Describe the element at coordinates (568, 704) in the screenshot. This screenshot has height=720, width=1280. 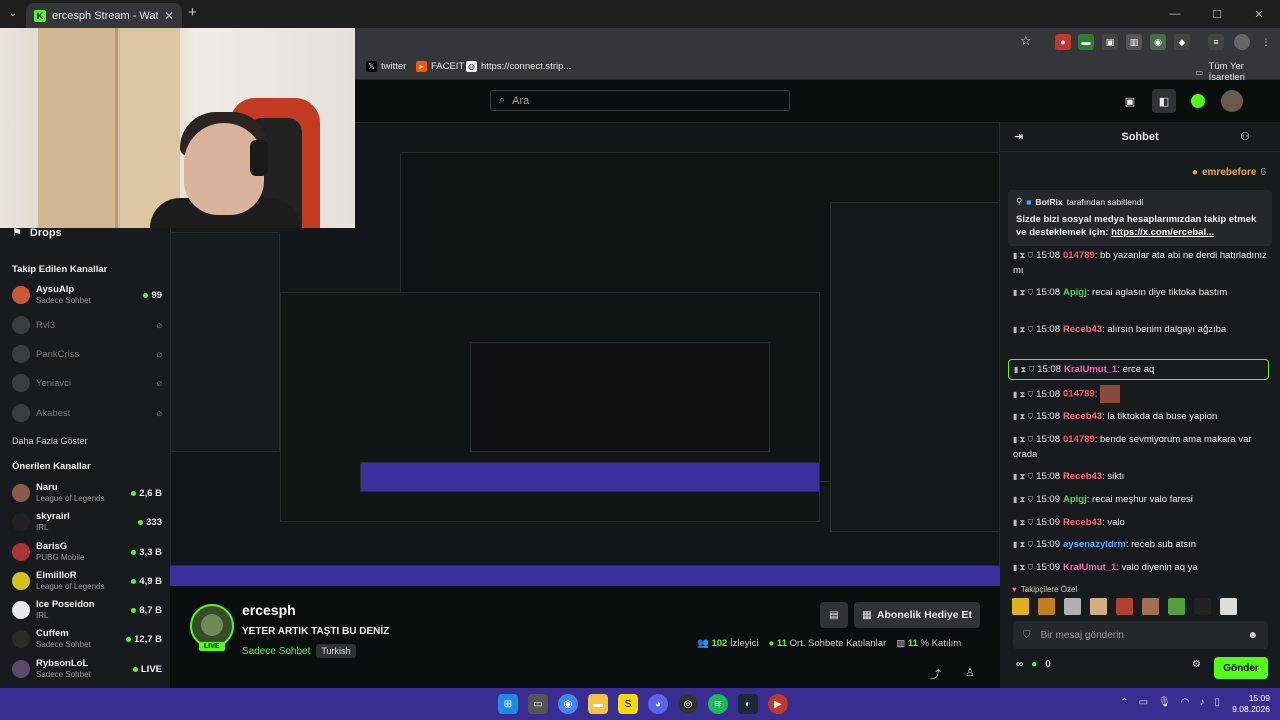
I see `chrome-icon: ◉` at that location.